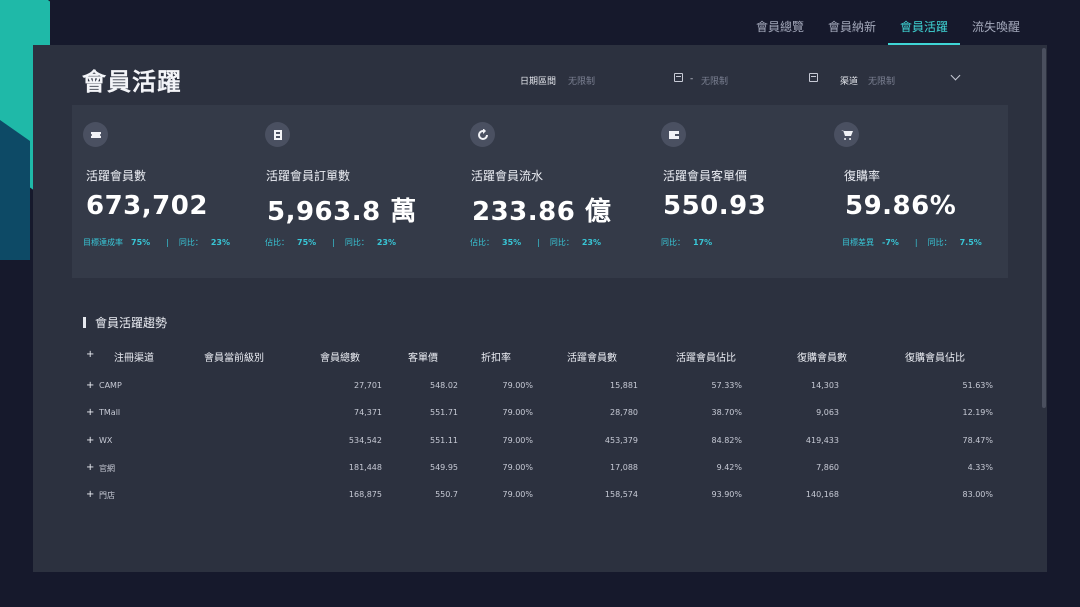 The image size is (1080, 607). Describe the element at coordinates (103, 242) in the screenshot. I see `kpi-sub-text: 目標達成率` at that location.